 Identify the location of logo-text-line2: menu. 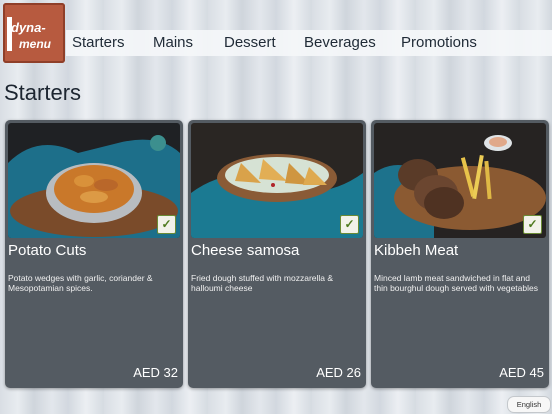
(35, 44).